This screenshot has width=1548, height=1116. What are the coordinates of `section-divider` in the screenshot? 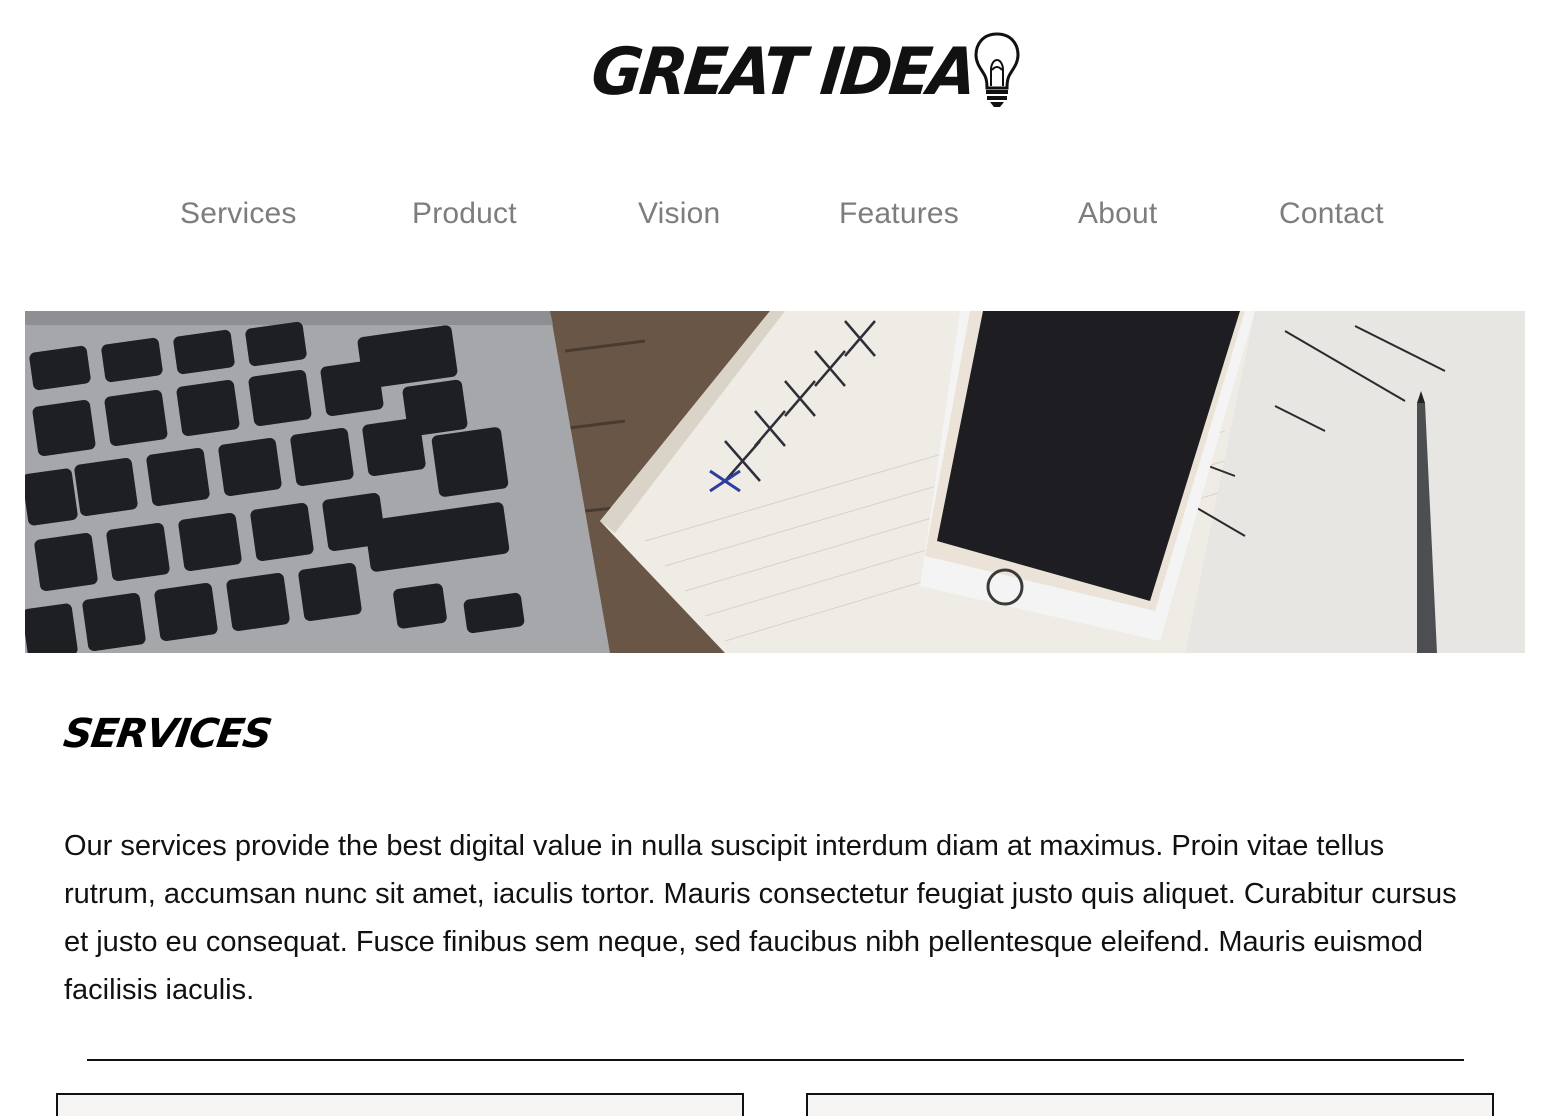 It's located at (775, 1060).